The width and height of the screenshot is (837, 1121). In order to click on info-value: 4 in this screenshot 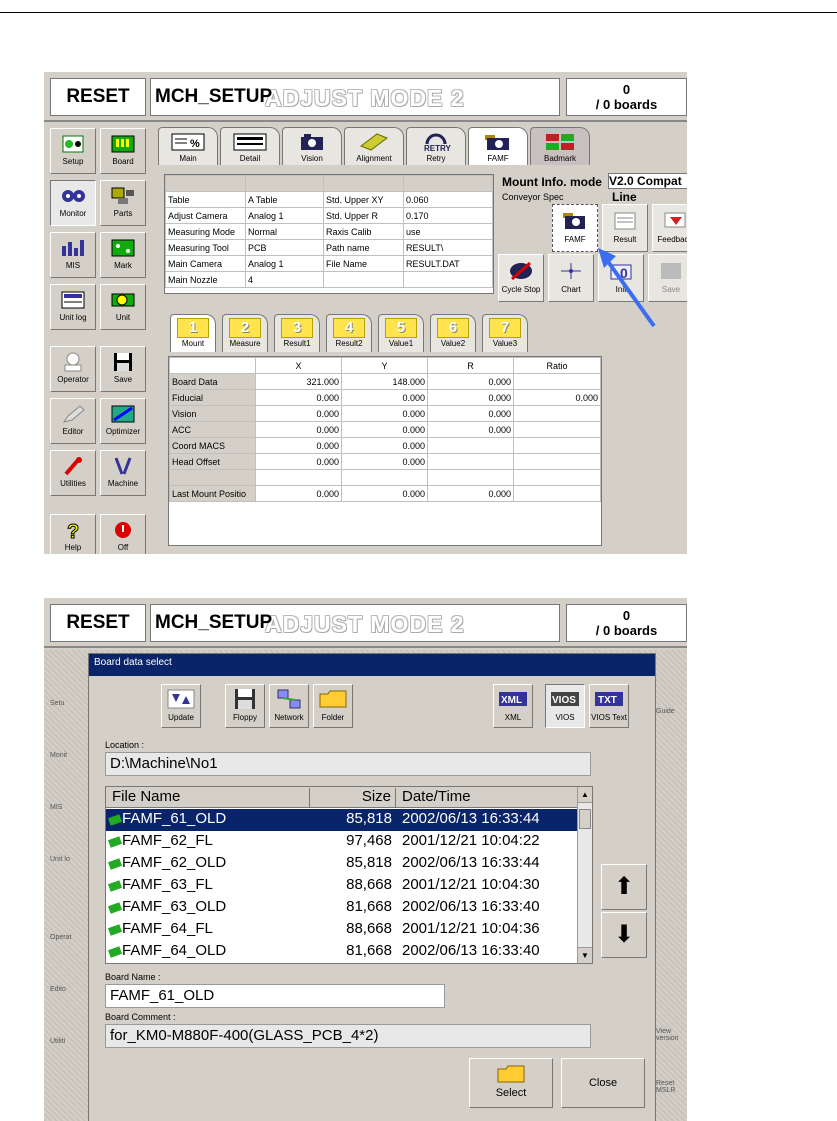, I will do `click(284, 279)`.